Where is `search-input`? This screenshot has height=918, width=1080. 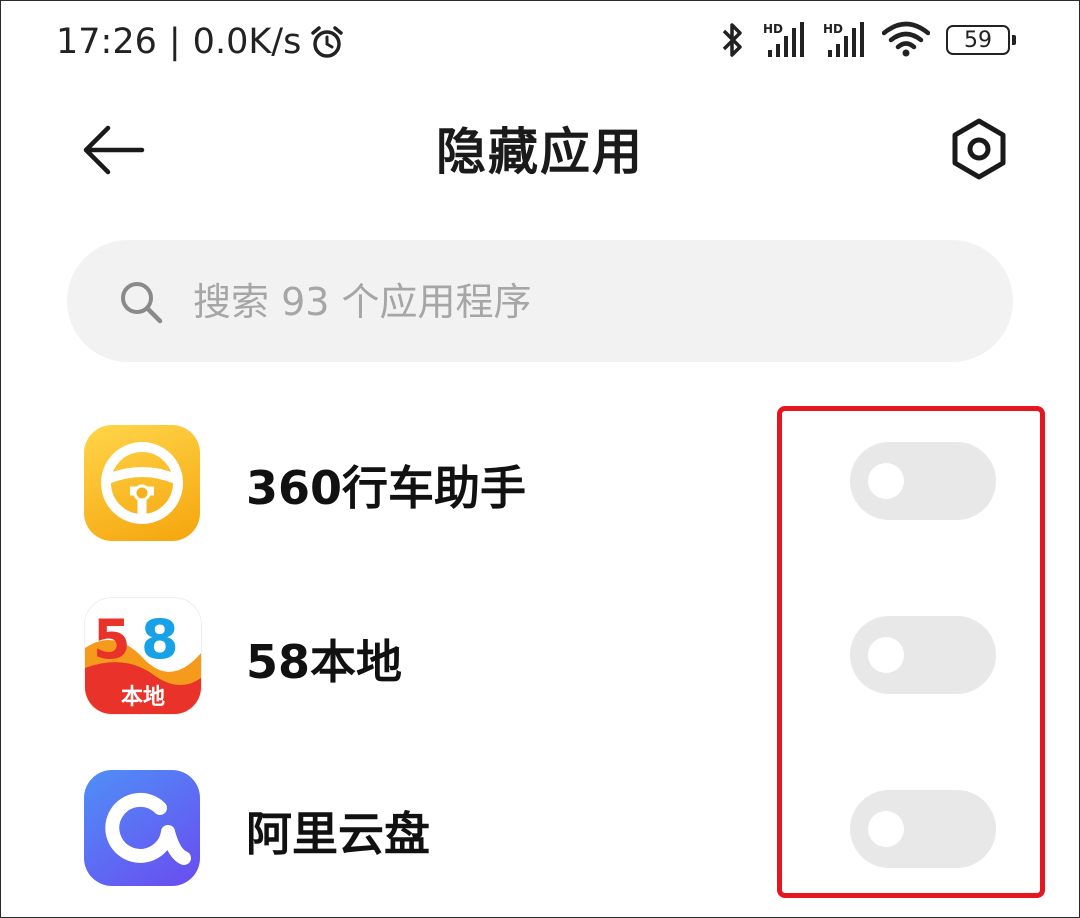
search-input is located at coordinates (583, 302).